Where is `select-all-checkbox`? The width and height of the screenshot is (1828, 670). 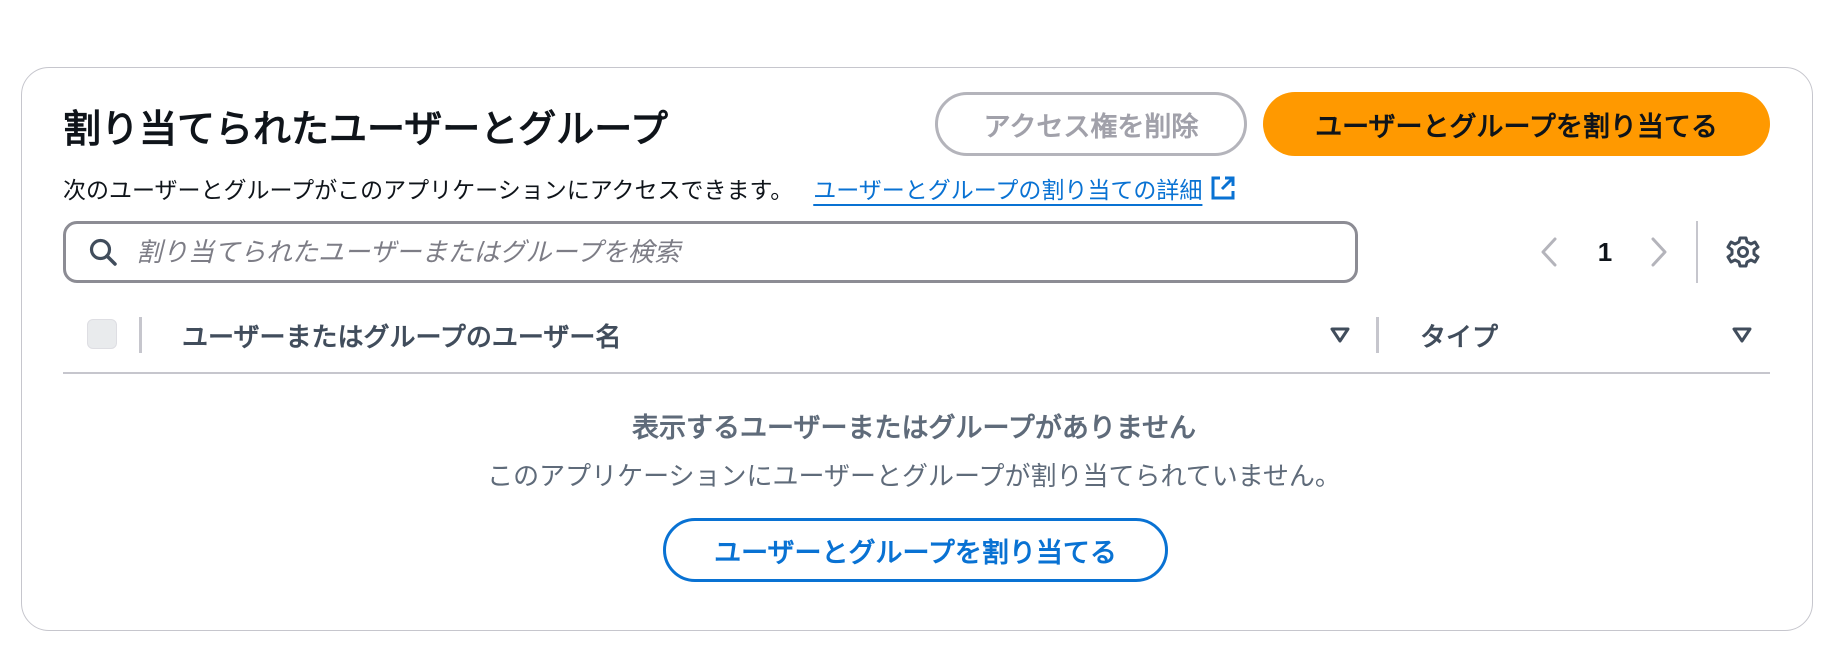
select-all-checkbox is located at coordinates (102, 334).